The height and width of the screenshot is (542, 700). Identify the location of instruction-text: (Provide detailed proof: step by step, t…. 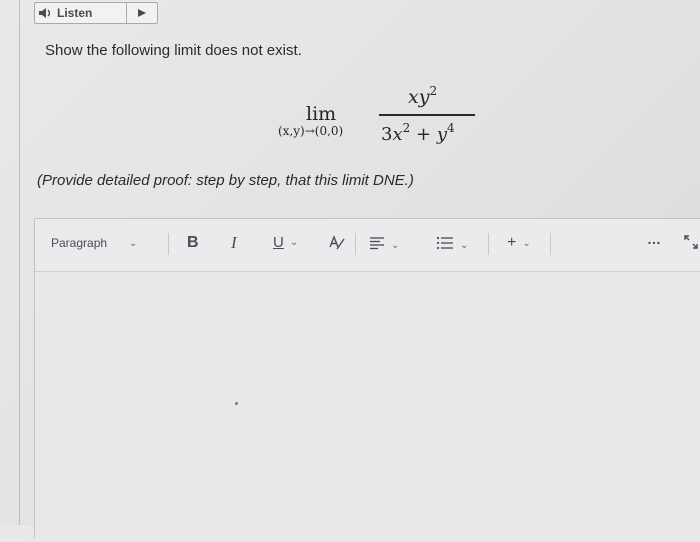
(225, 180).